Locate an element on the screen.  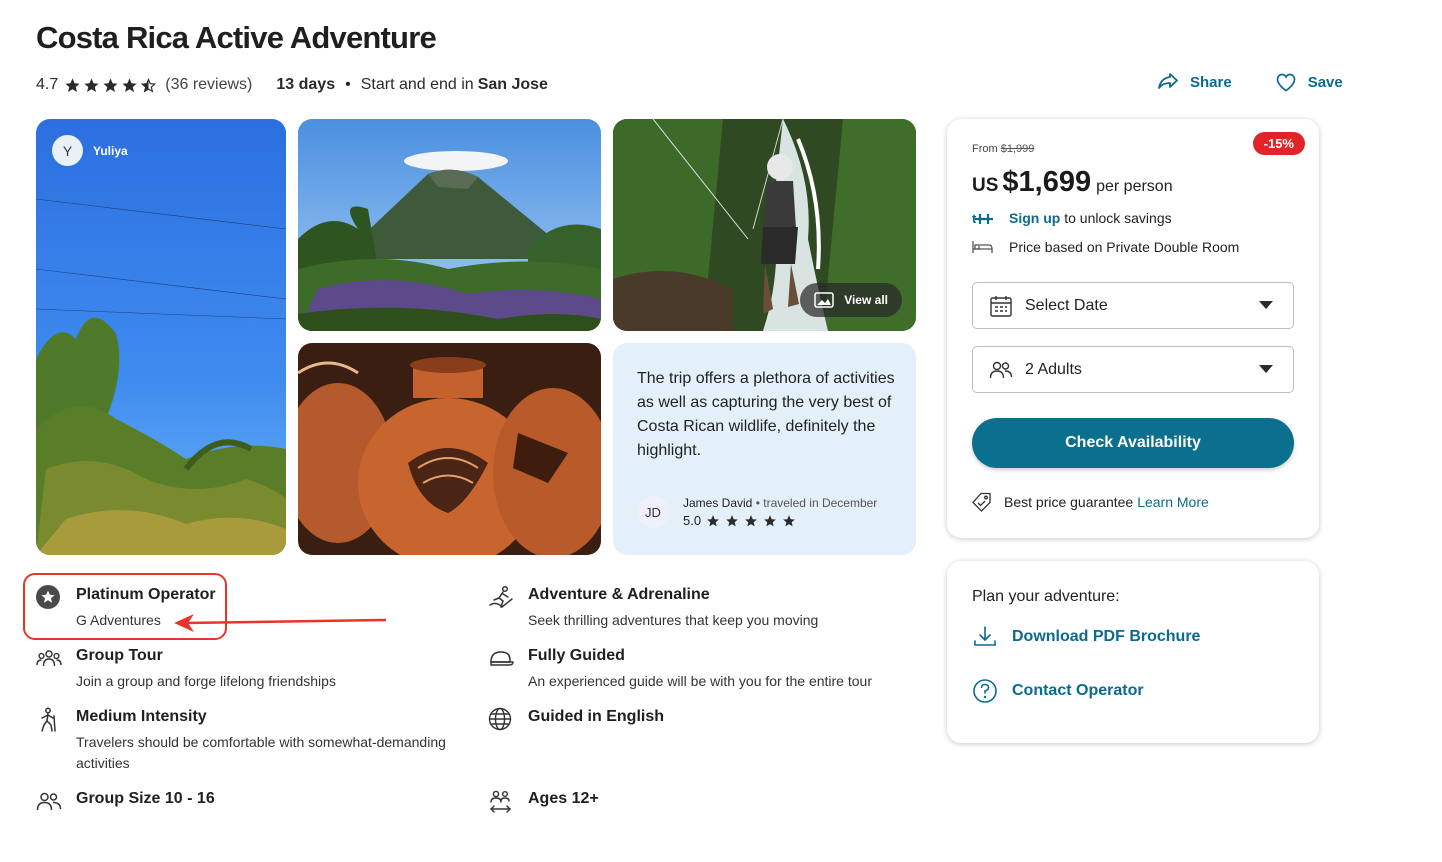
gallery-photo-volcano is located at coordinates (449, 225).